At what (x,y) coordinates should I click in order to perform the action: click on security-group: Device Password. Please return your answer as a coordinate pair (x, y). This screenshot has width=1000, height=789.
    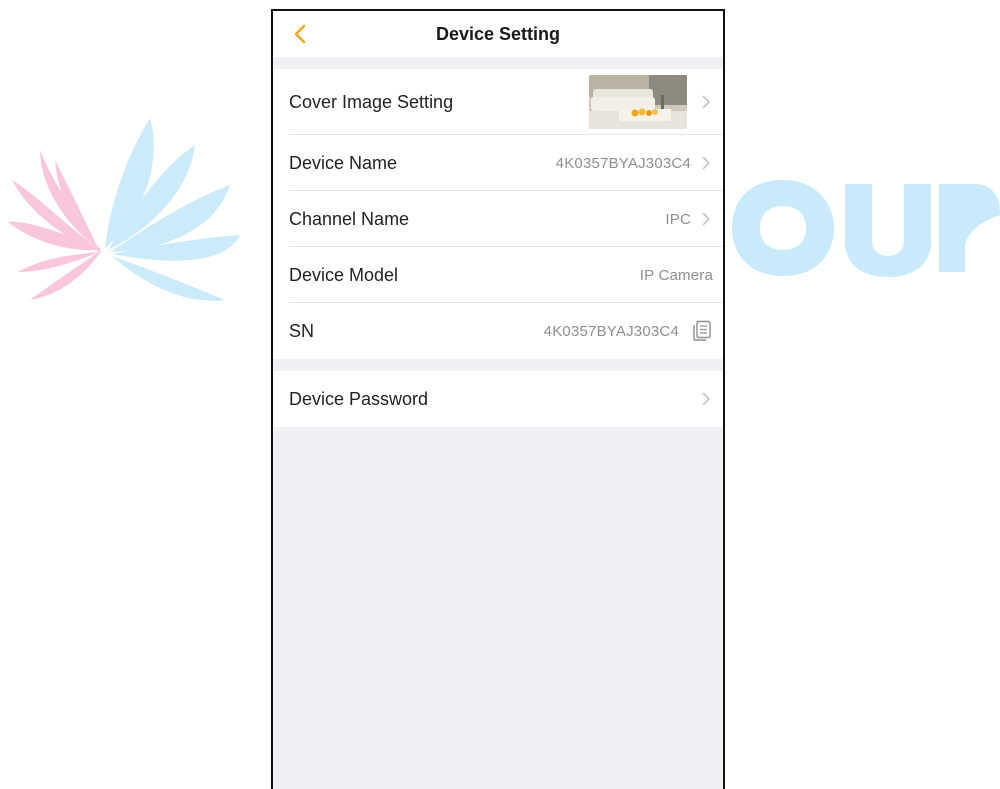
    Looking at the image, I should click on (498, 399).